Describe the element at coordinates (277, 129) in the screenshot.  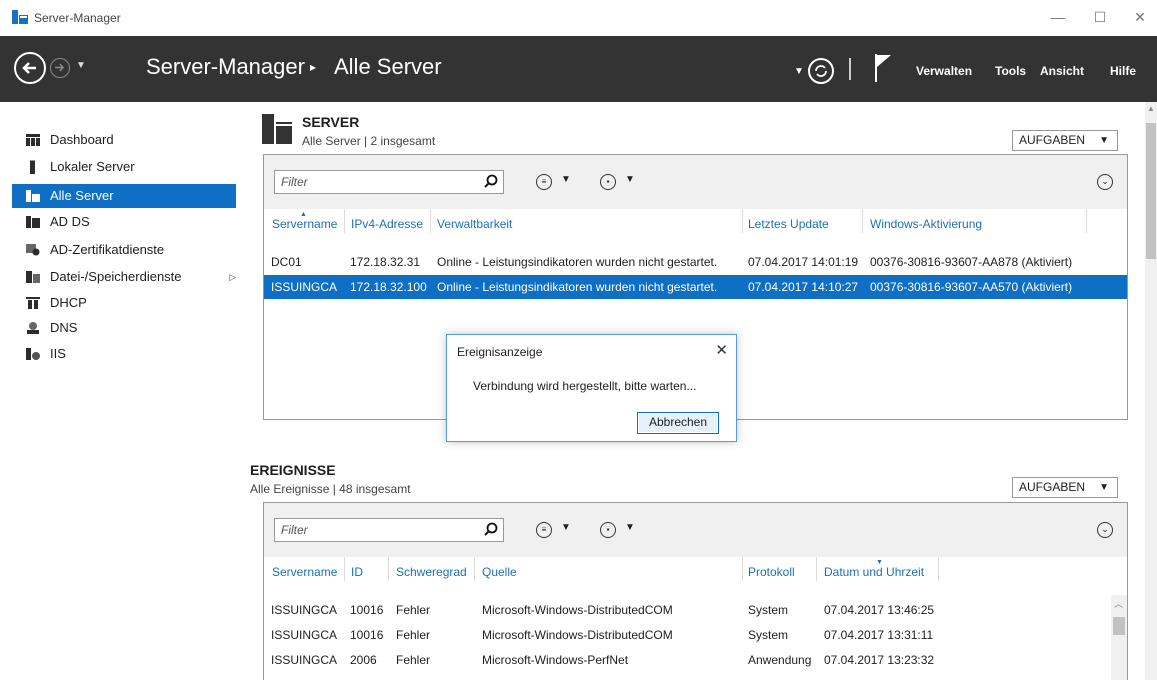
I see `servers-section-icon` at that location.